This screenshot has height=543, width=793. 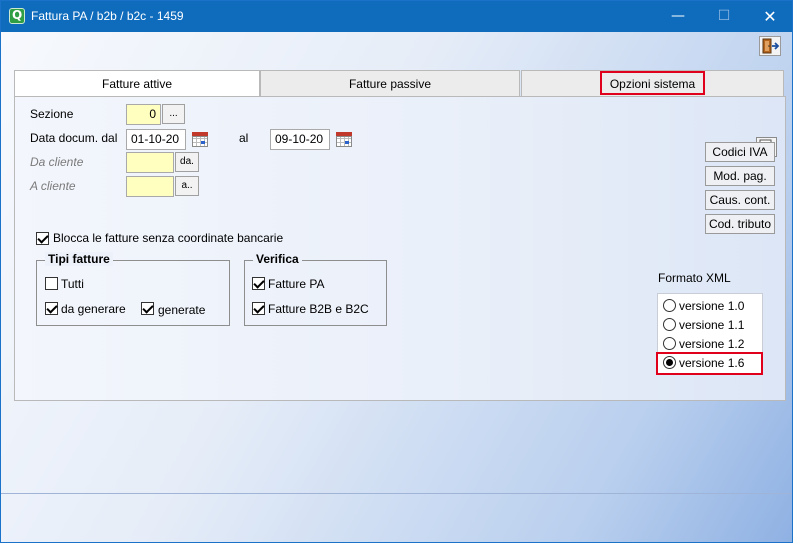 What do you see at coordinates (678, 16) in the screenshot?
I see `minimize-button: —` at bounding box center [678, 16].